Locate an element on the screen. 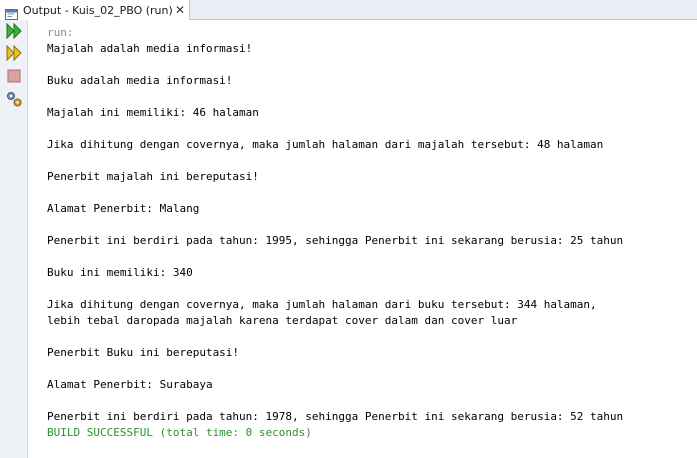  tab-output: Output - Kuis_02_PBO (run) is located at coordinates (95, 10).